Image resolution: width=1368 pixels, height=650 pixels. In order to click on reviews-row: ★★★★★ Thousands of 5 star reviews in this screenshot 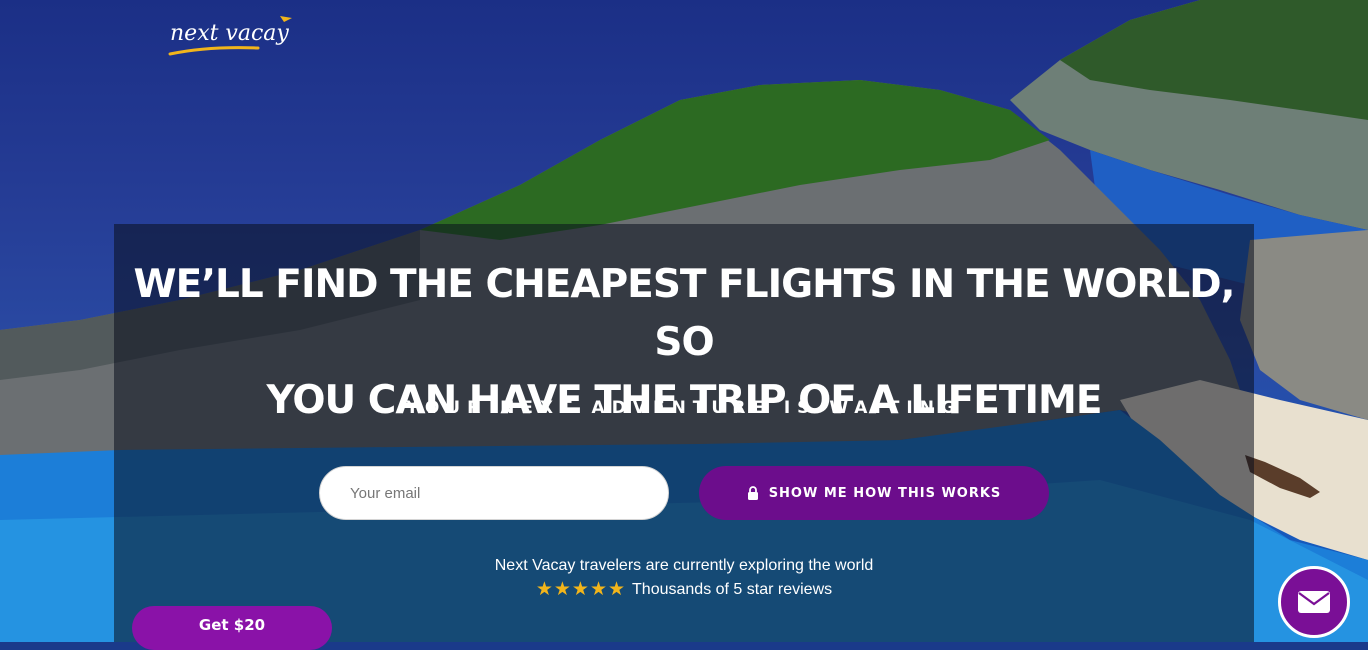, I will do `click(684, 590)`.